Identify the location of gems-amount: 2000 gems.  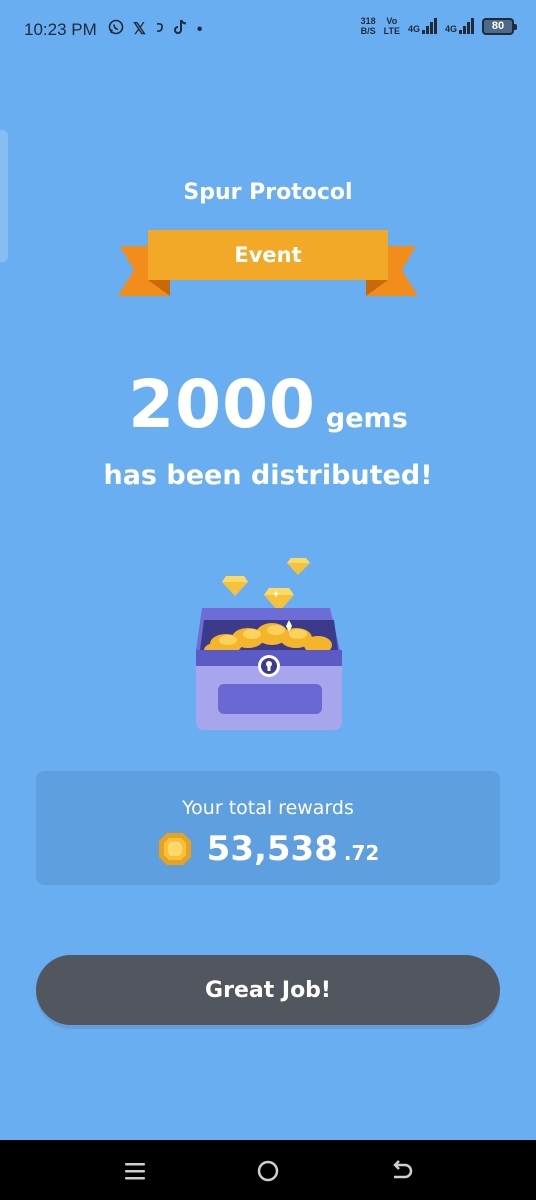
(268, 404).